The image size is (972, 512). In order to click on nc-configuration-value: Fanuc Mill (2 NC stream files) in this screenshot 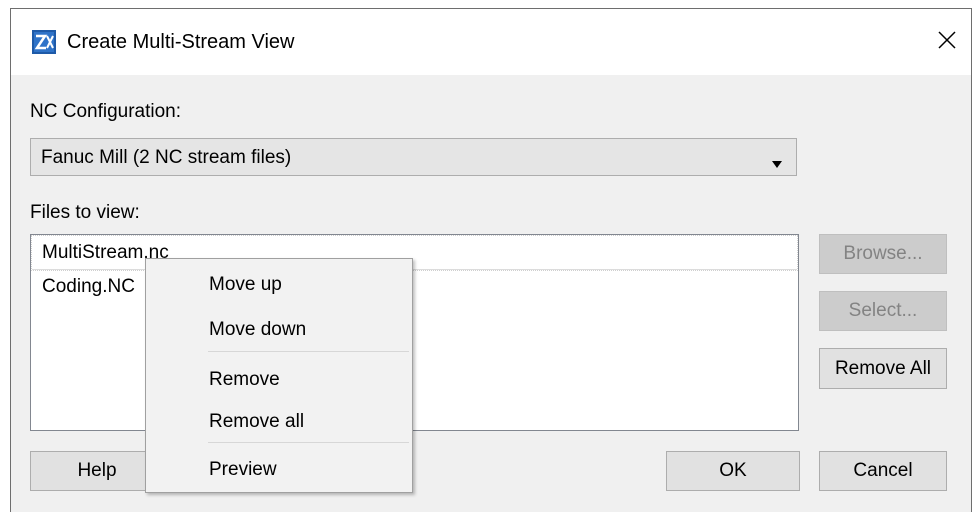, I will do `click(166, 157)`.